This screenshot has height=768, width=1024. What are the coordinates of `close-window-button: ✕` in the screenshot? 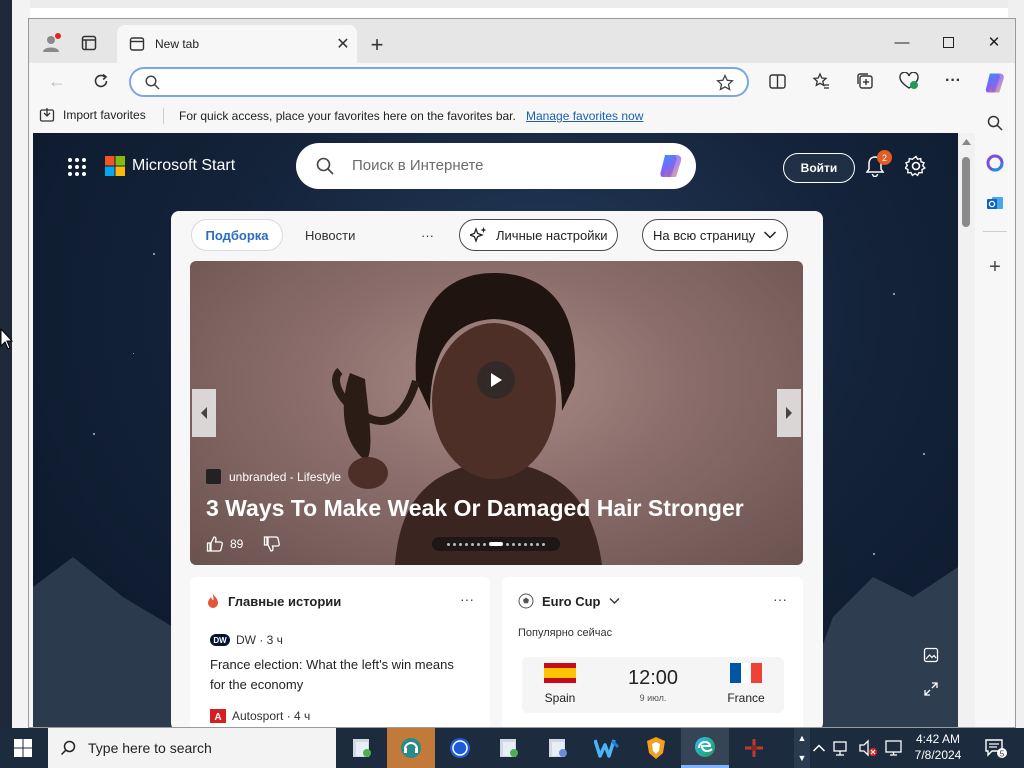 It's located at (994, 42).